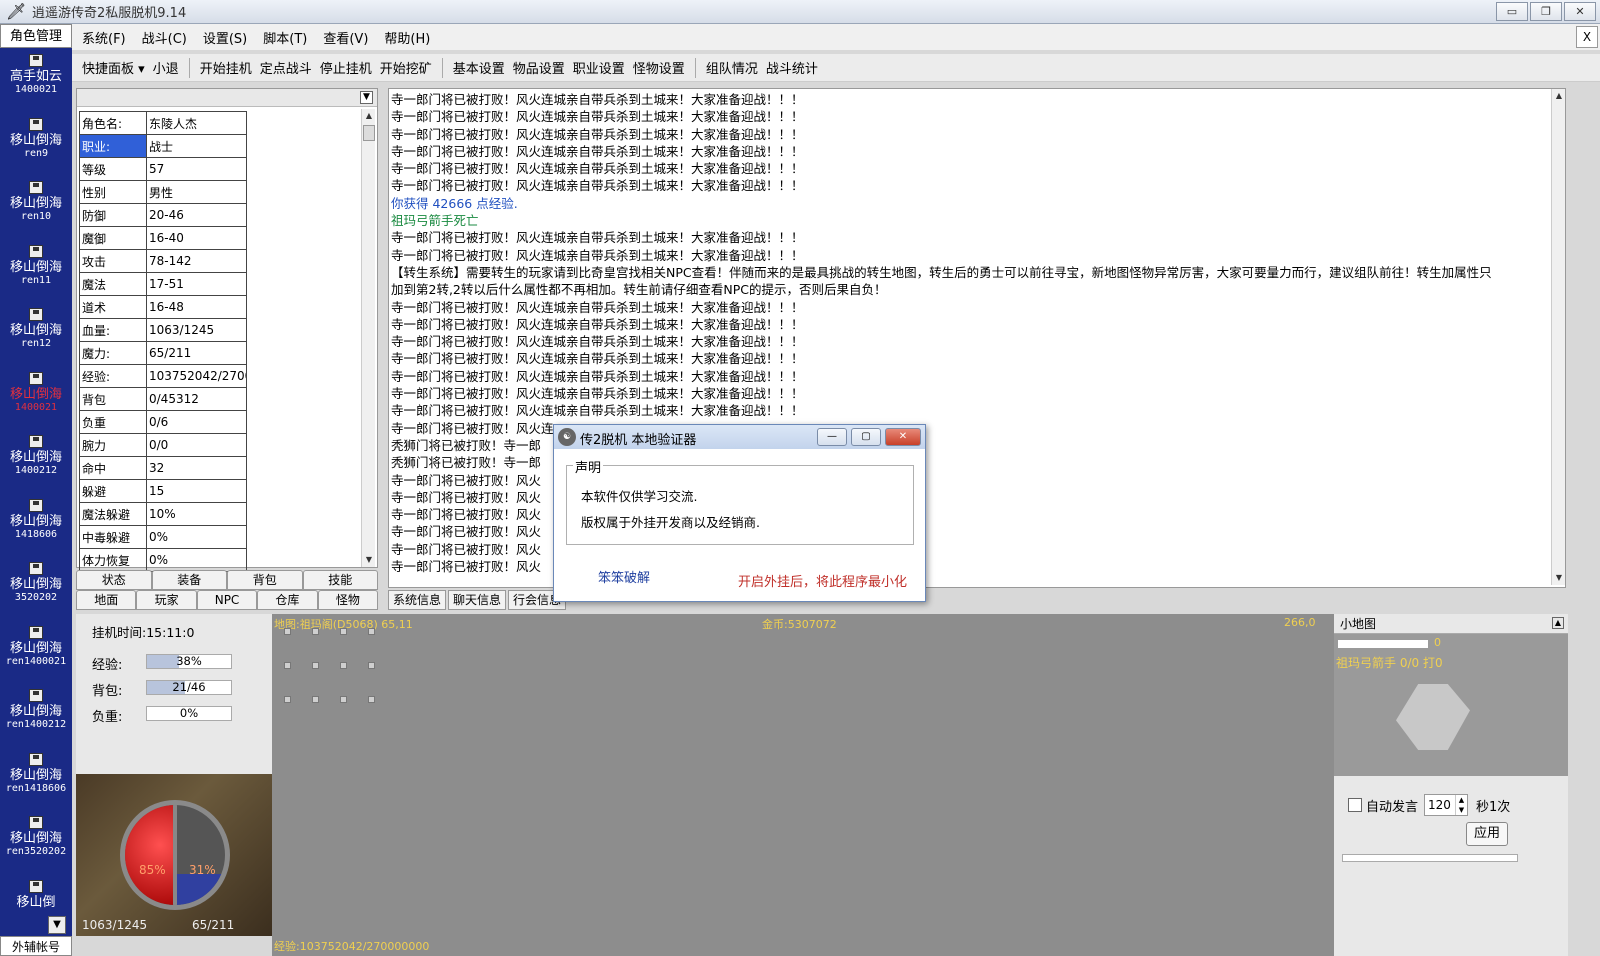 The image size is (1600, 956). Describe the element at coordinates (163, 445) in the screenshot. I see `property-row: 腕力 0/0` at that location.